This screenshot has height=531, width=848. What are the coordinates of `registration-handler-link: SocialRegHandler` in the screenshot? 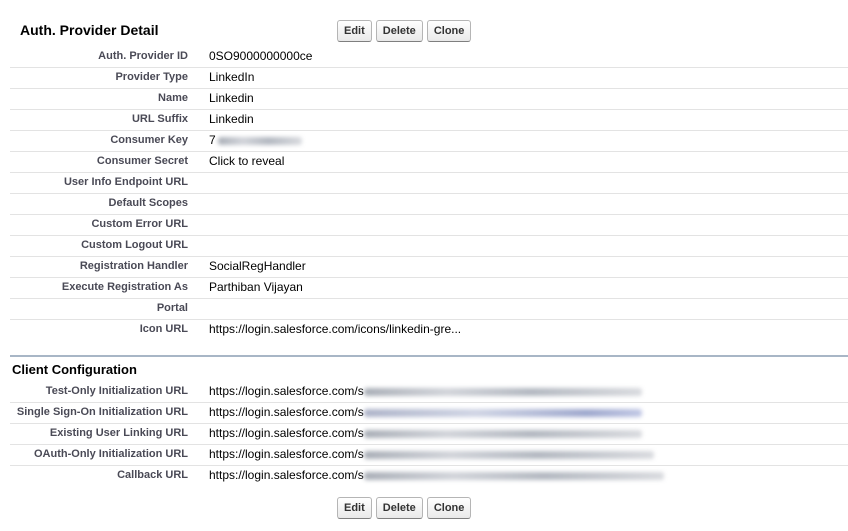 It's located at (257, 266).